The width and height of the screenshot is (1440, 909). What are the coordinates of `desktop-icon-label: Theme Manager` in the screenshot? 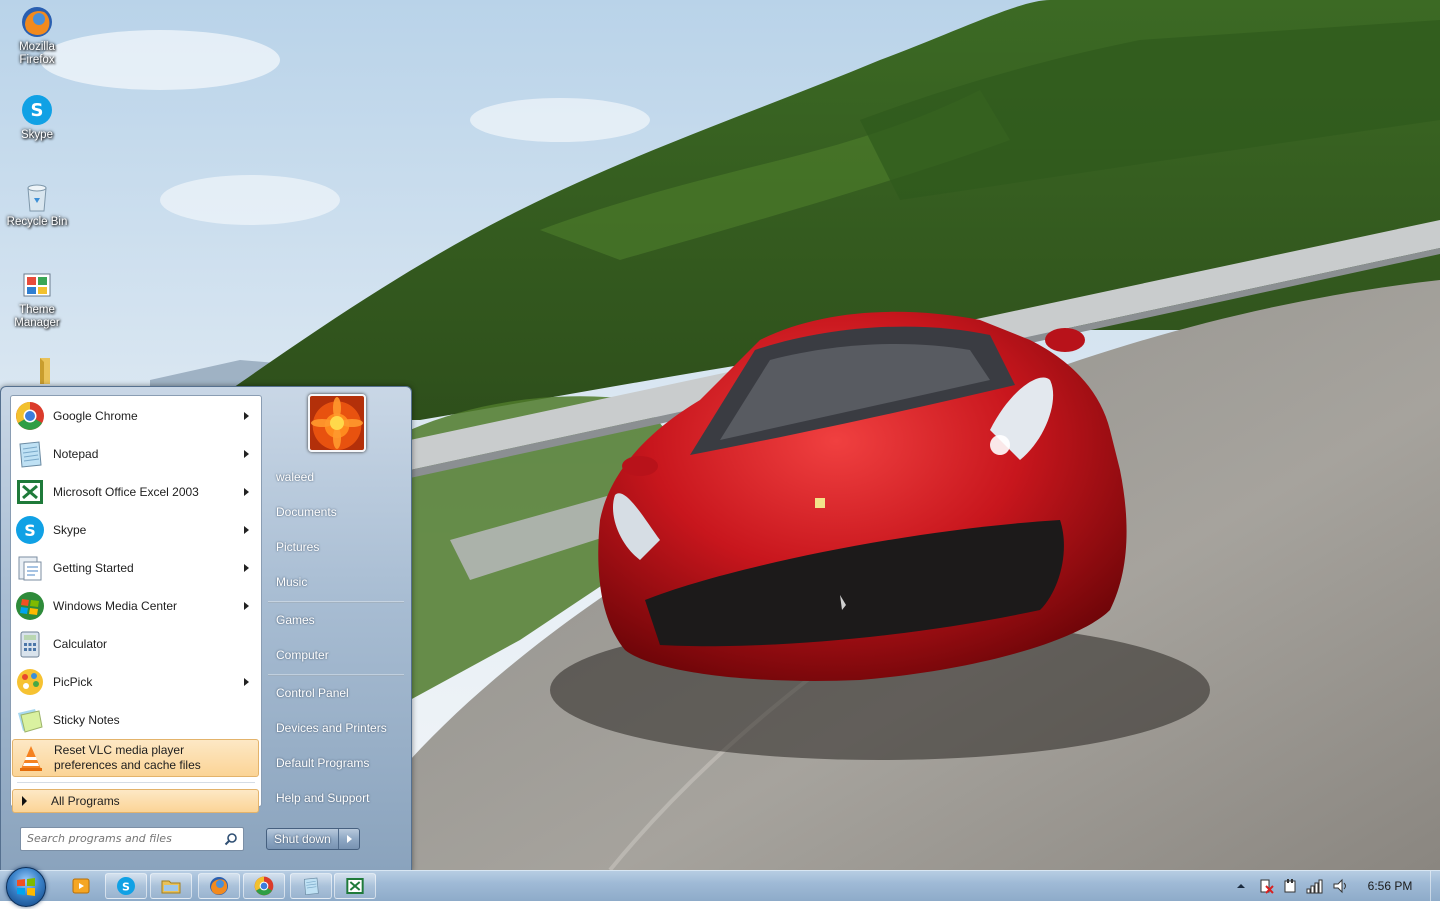 It's located at (37, 316).